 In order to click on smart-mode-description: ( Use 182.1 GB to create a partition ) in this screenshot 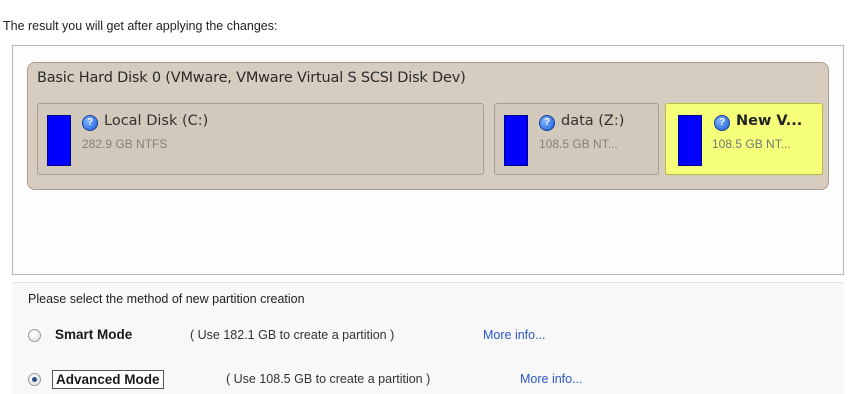, I will do `click(292, 335)`.